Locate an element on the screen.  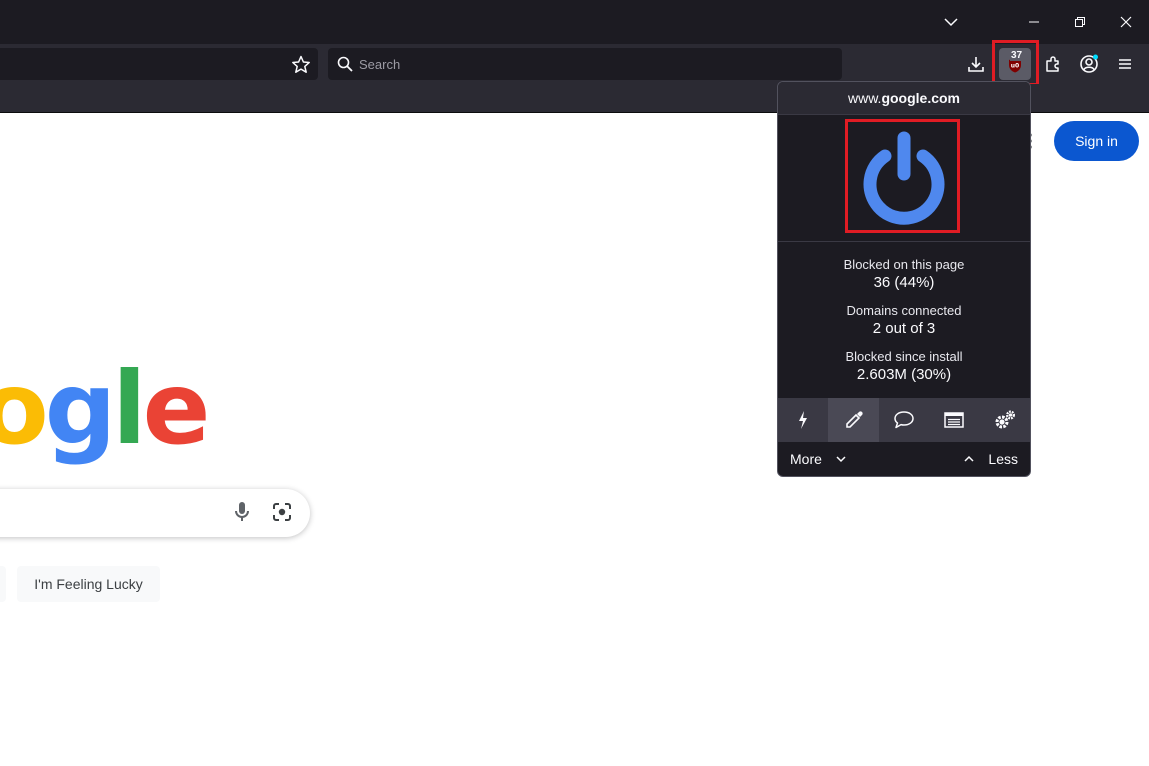
restore-button is located at coordinates (1080, 22).